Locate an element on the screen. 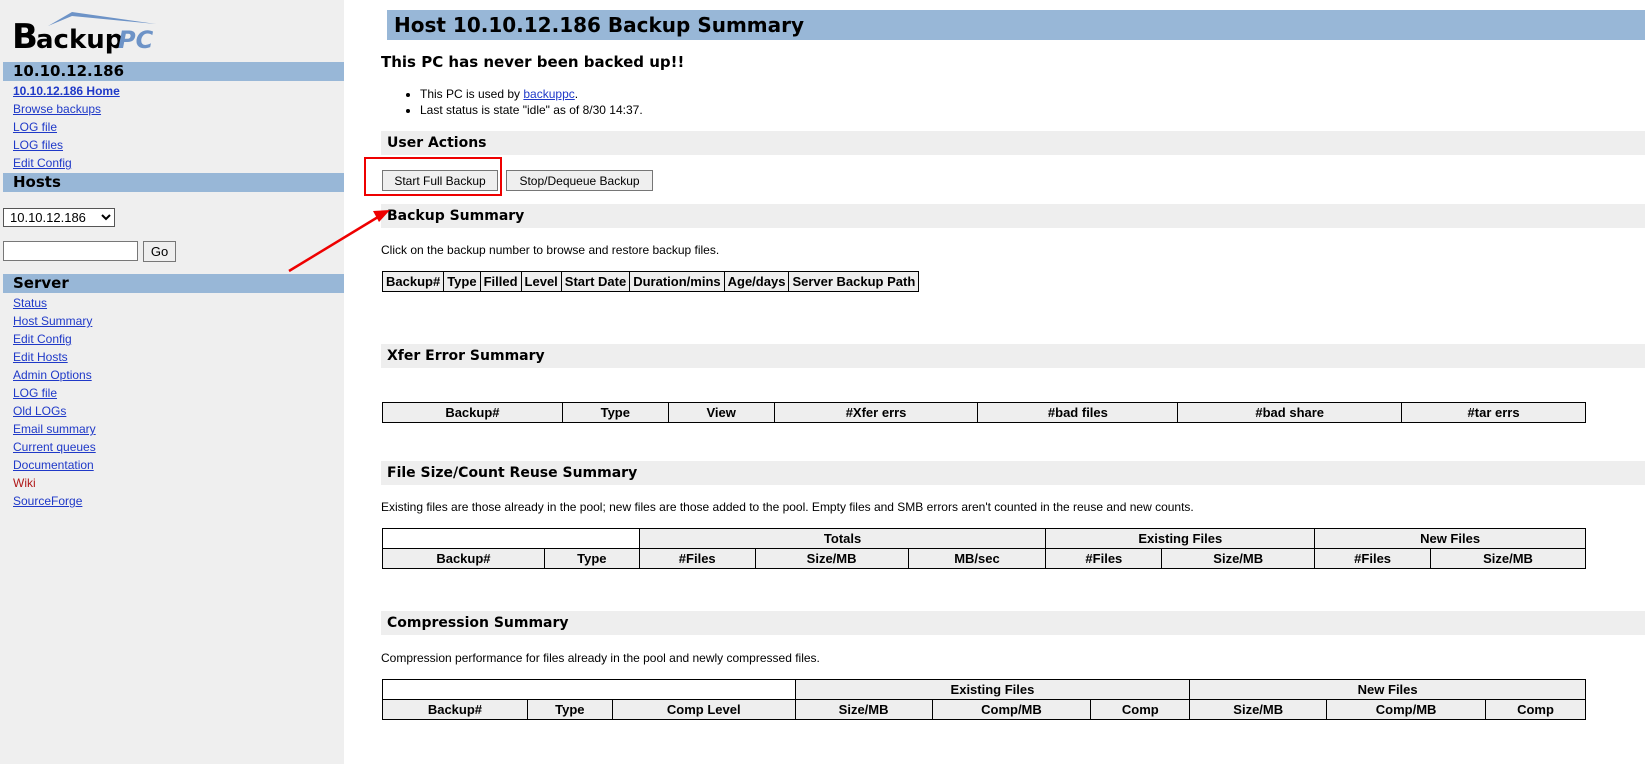 The width and height of the screenshot is (1645, 764). column-header: Duration/mins is located at coordinates (677, 281).